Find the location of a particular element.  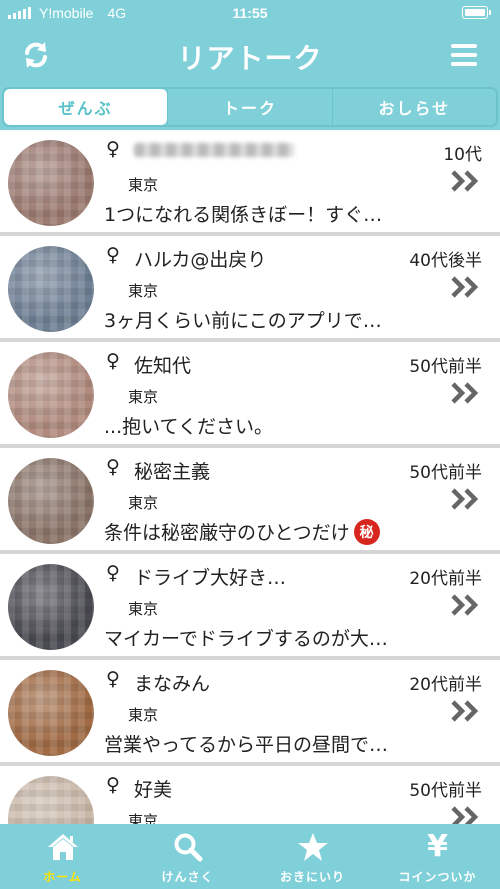

nav-search: けんさく is located at coordinates (187, 856).